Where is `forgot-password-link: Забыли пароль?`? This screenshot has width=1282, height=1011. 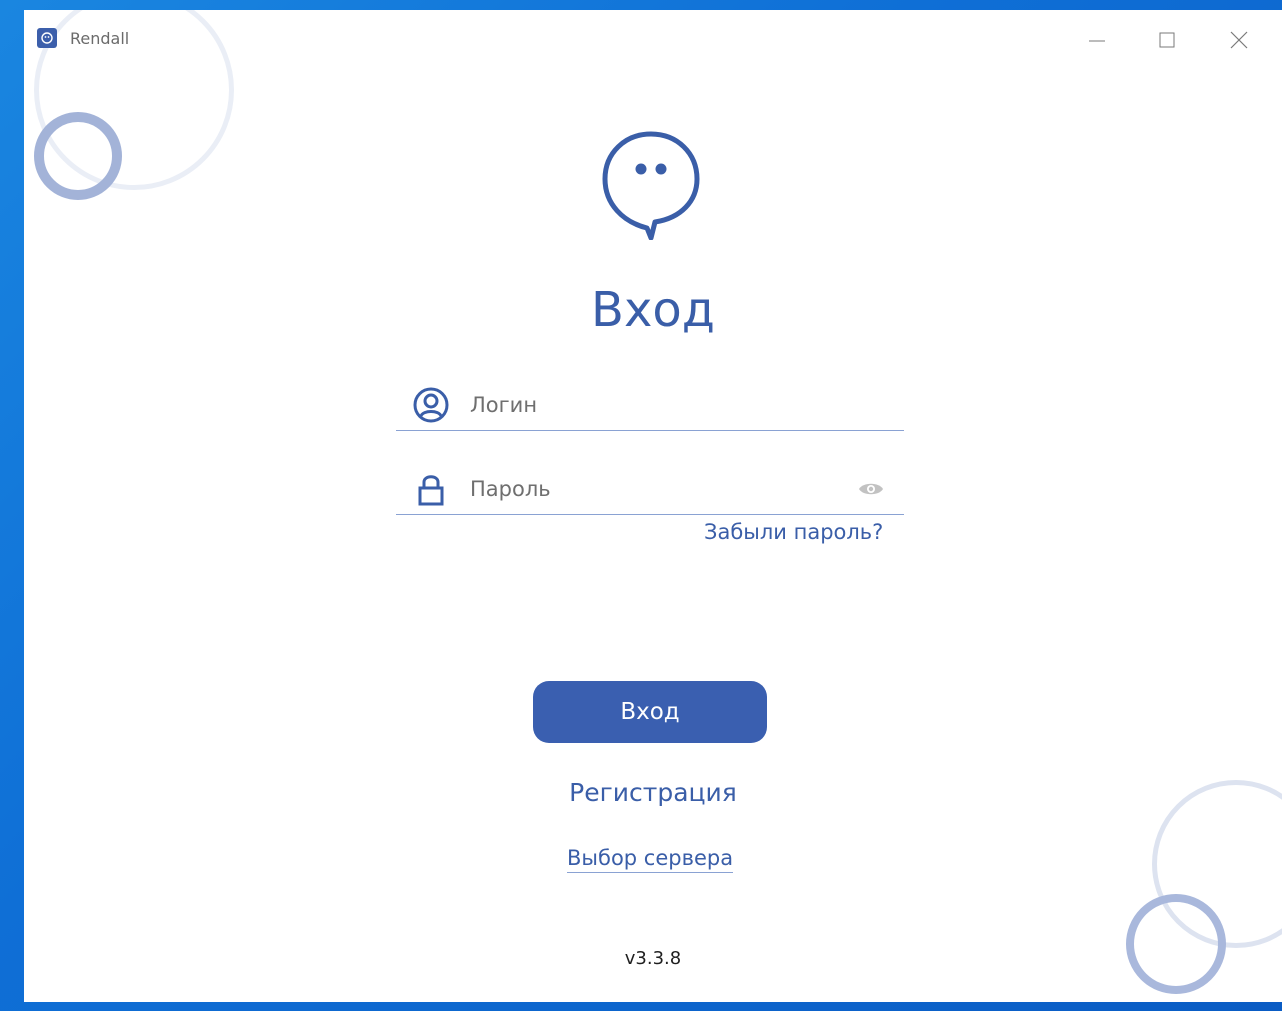
forgot-password-link: Забыли пароль? is located at coordinates (793, 532).